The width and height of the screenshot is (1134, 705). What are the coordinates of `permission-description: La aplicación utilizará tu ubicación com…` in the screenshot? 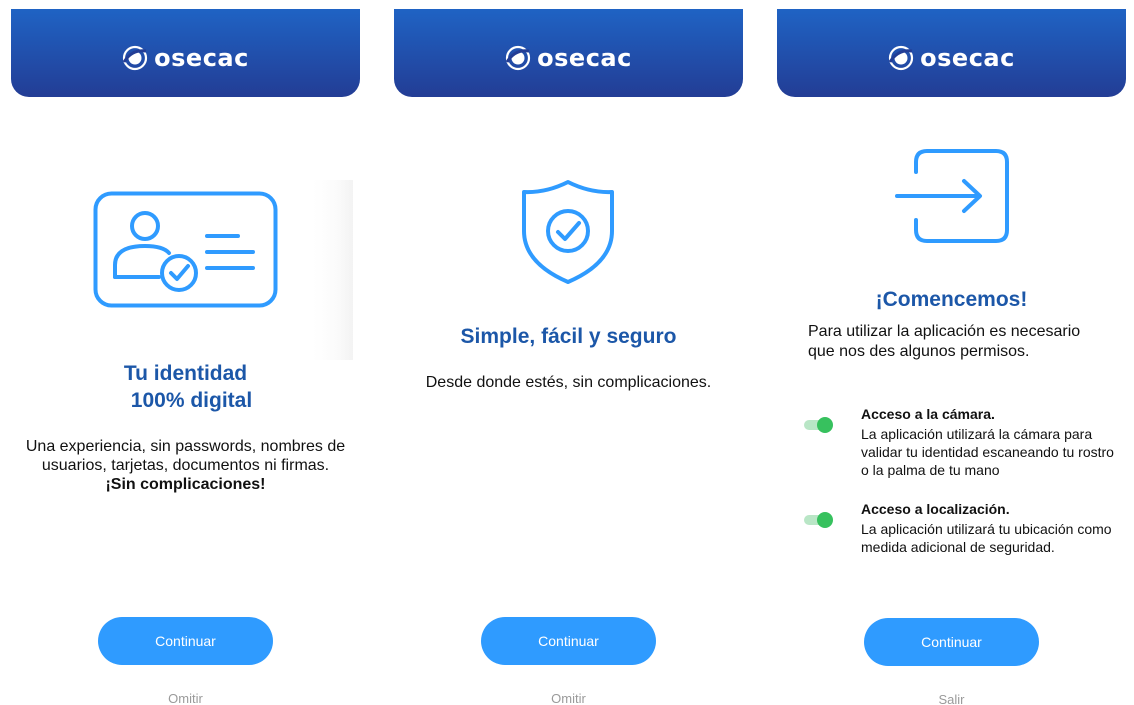 It's located at (986, 538).